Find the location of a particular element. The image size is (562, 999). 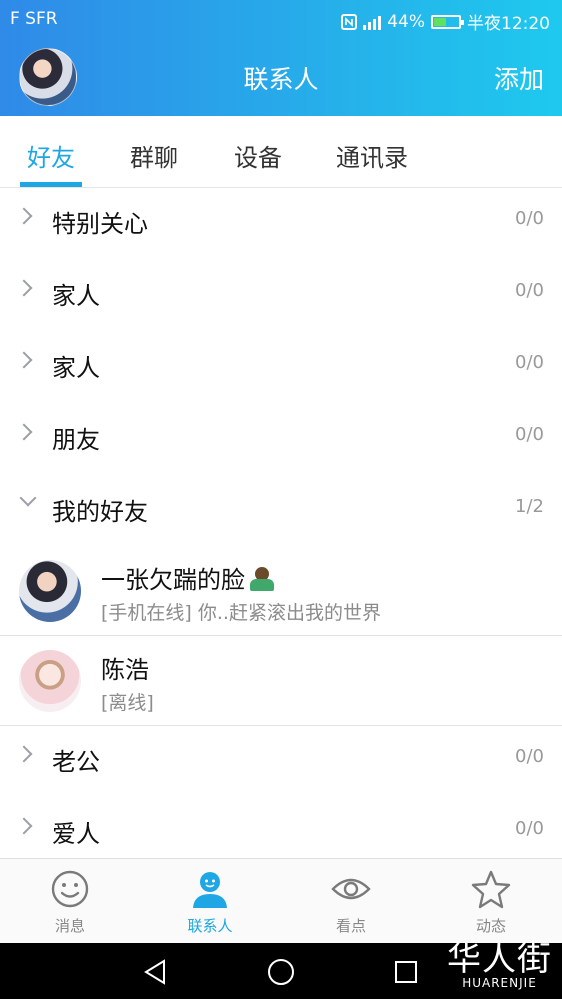

home-icon is located at coordinates (281, 972).